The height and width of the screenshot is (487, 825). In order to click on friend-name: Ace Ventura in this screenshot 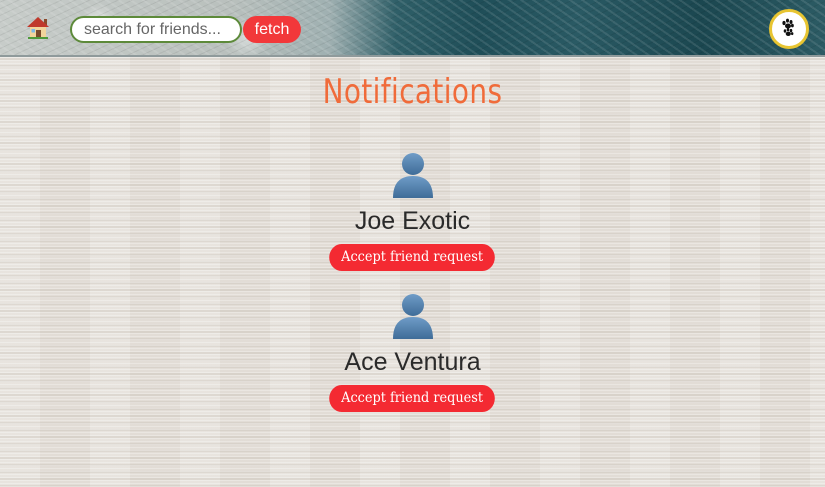, I will do `click(412, 362)`.